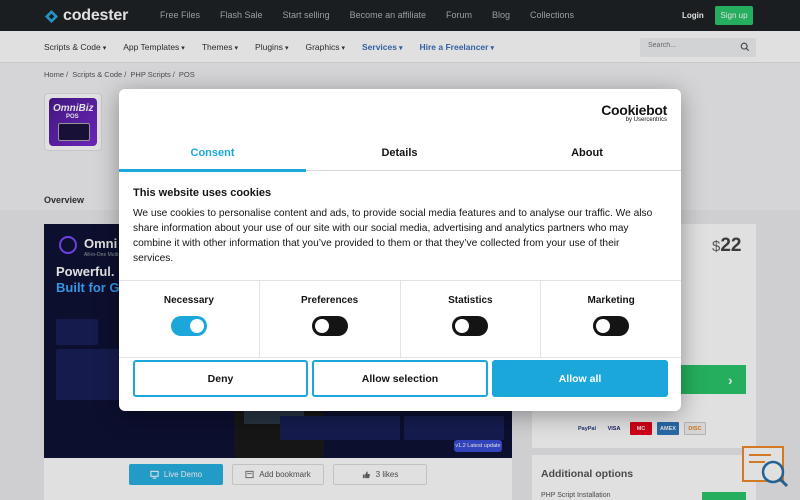 This screenshot has height=500, width=800. What do you see at coordinates (329, 300) in the screenshot?
I see `toggle-label: Preferences` at bounding box center [329, 300].